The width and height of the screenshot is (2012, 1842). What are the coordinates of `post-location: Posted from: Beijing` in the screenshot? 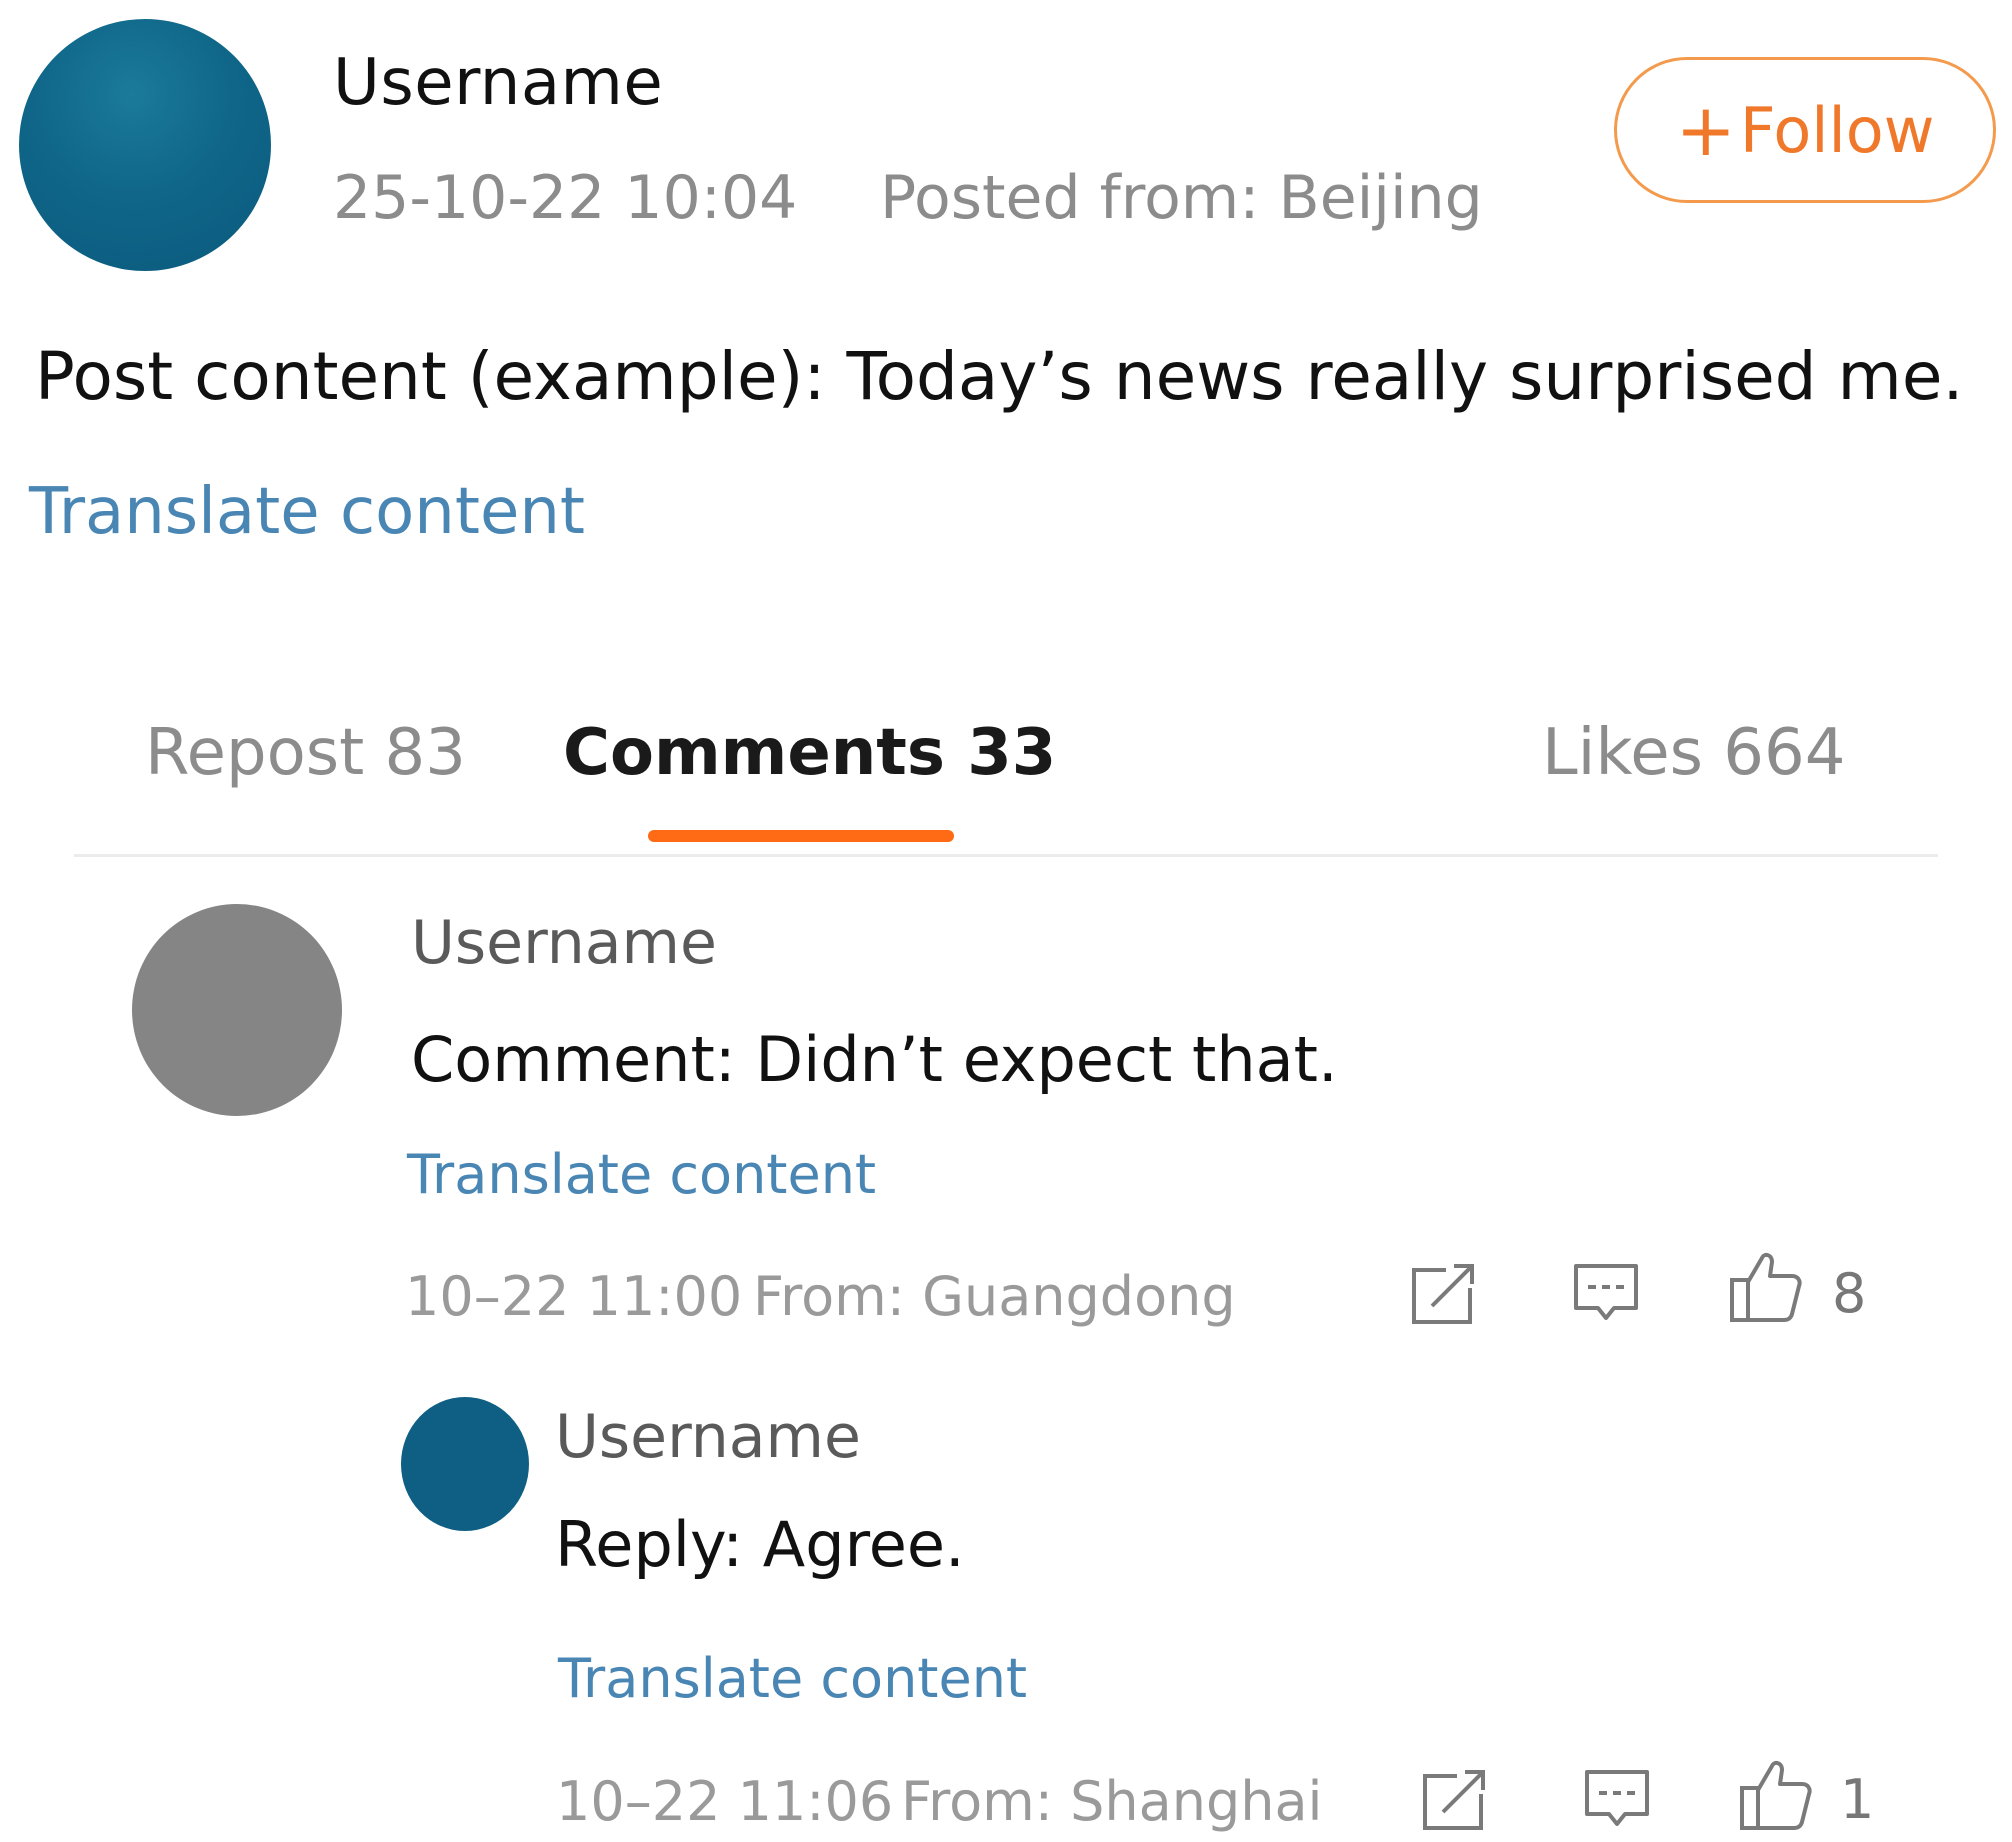 It's located at (1181, 198).